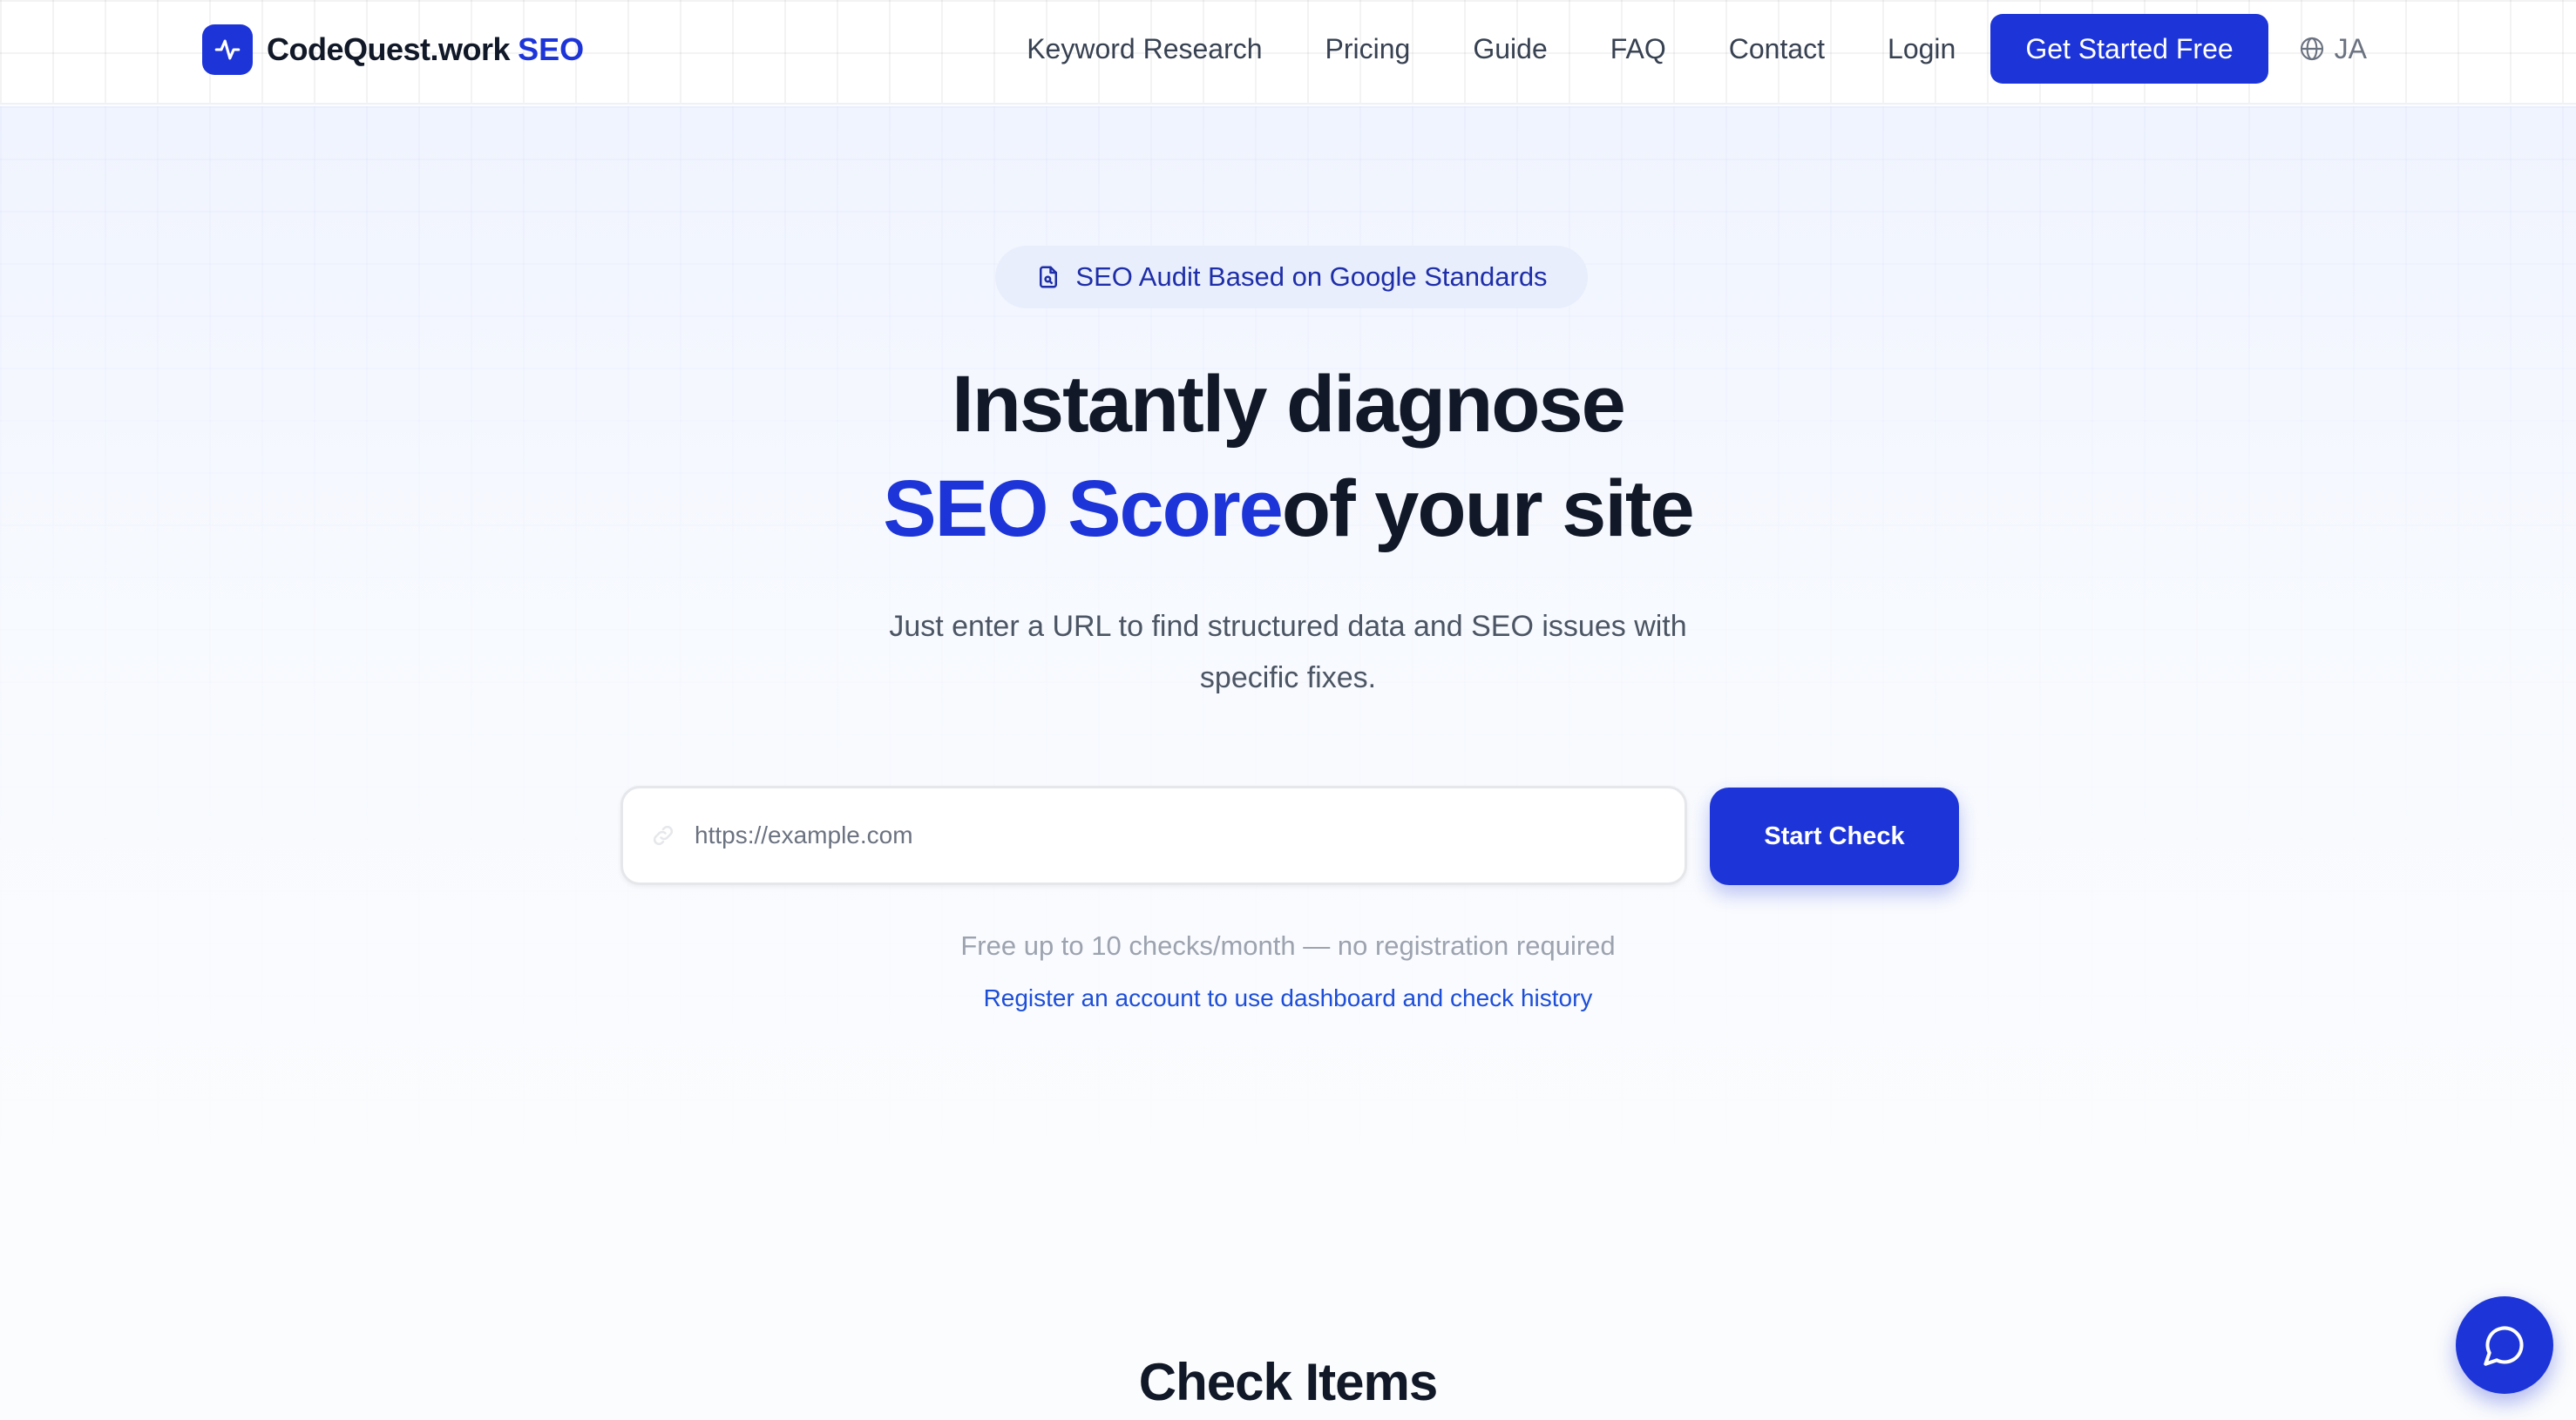  Describe the element at coordinates (228, 49) in the screenshot. I see `activity-pulse-icon` at that location.